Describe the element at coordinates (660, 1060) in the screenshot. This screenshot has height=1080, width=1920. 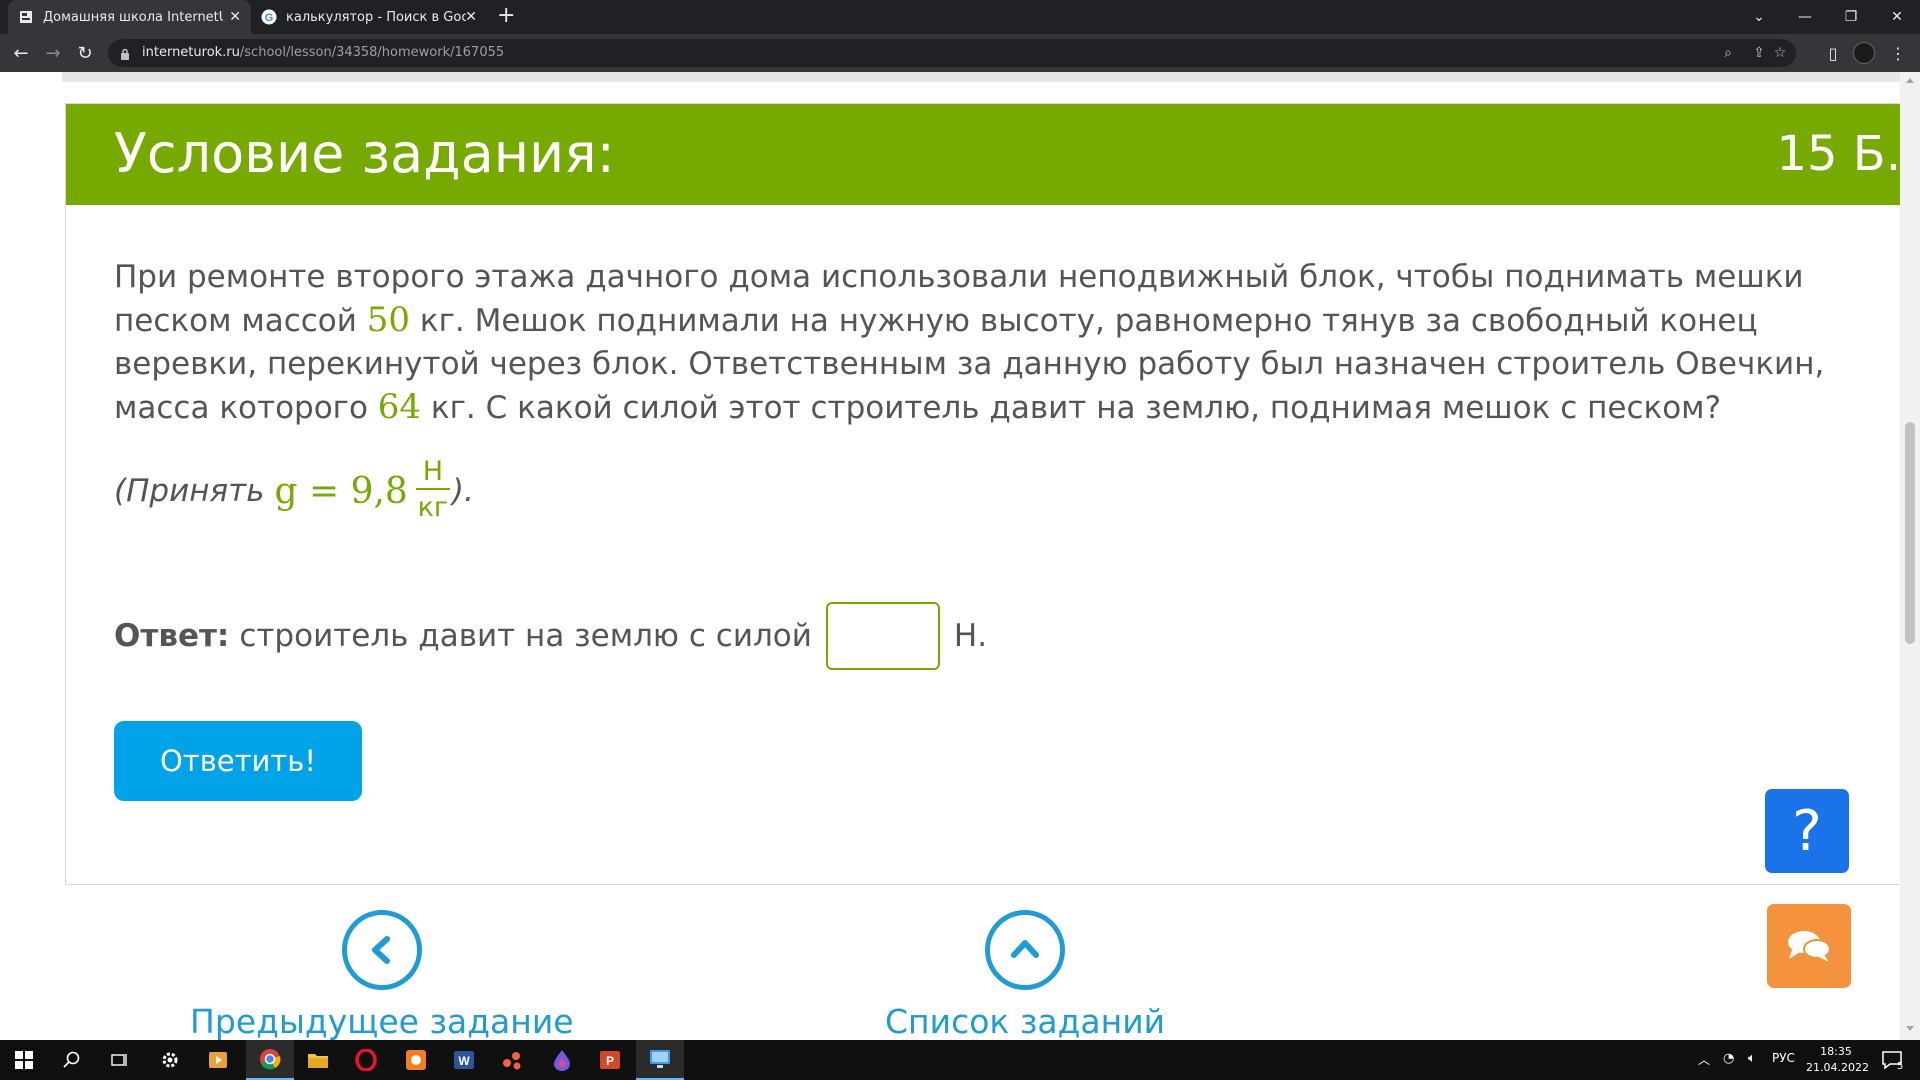
I see `remote-desktop-icon` at that location.